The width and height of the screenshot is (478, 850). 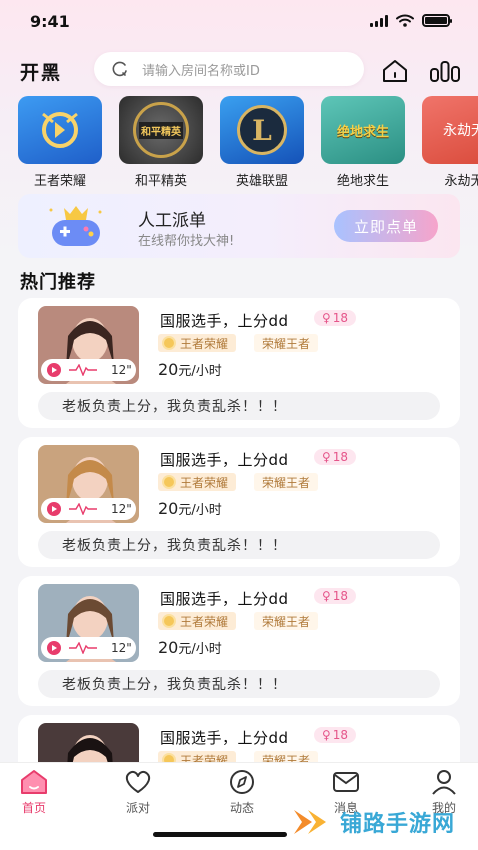 What do you see at coordinates (386, 226) in the screenshot?
I see `order-now-button: 立即点单` at bounding box center [386, 226].